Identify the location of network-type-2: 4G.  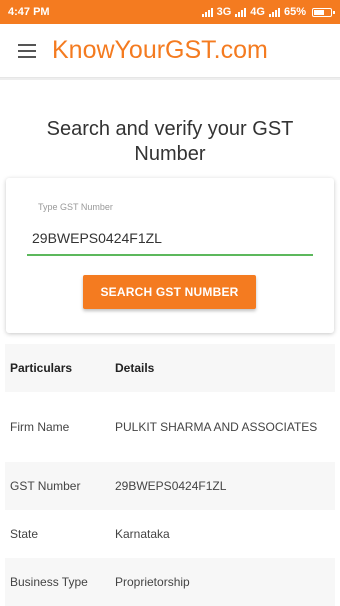
(257, 12).